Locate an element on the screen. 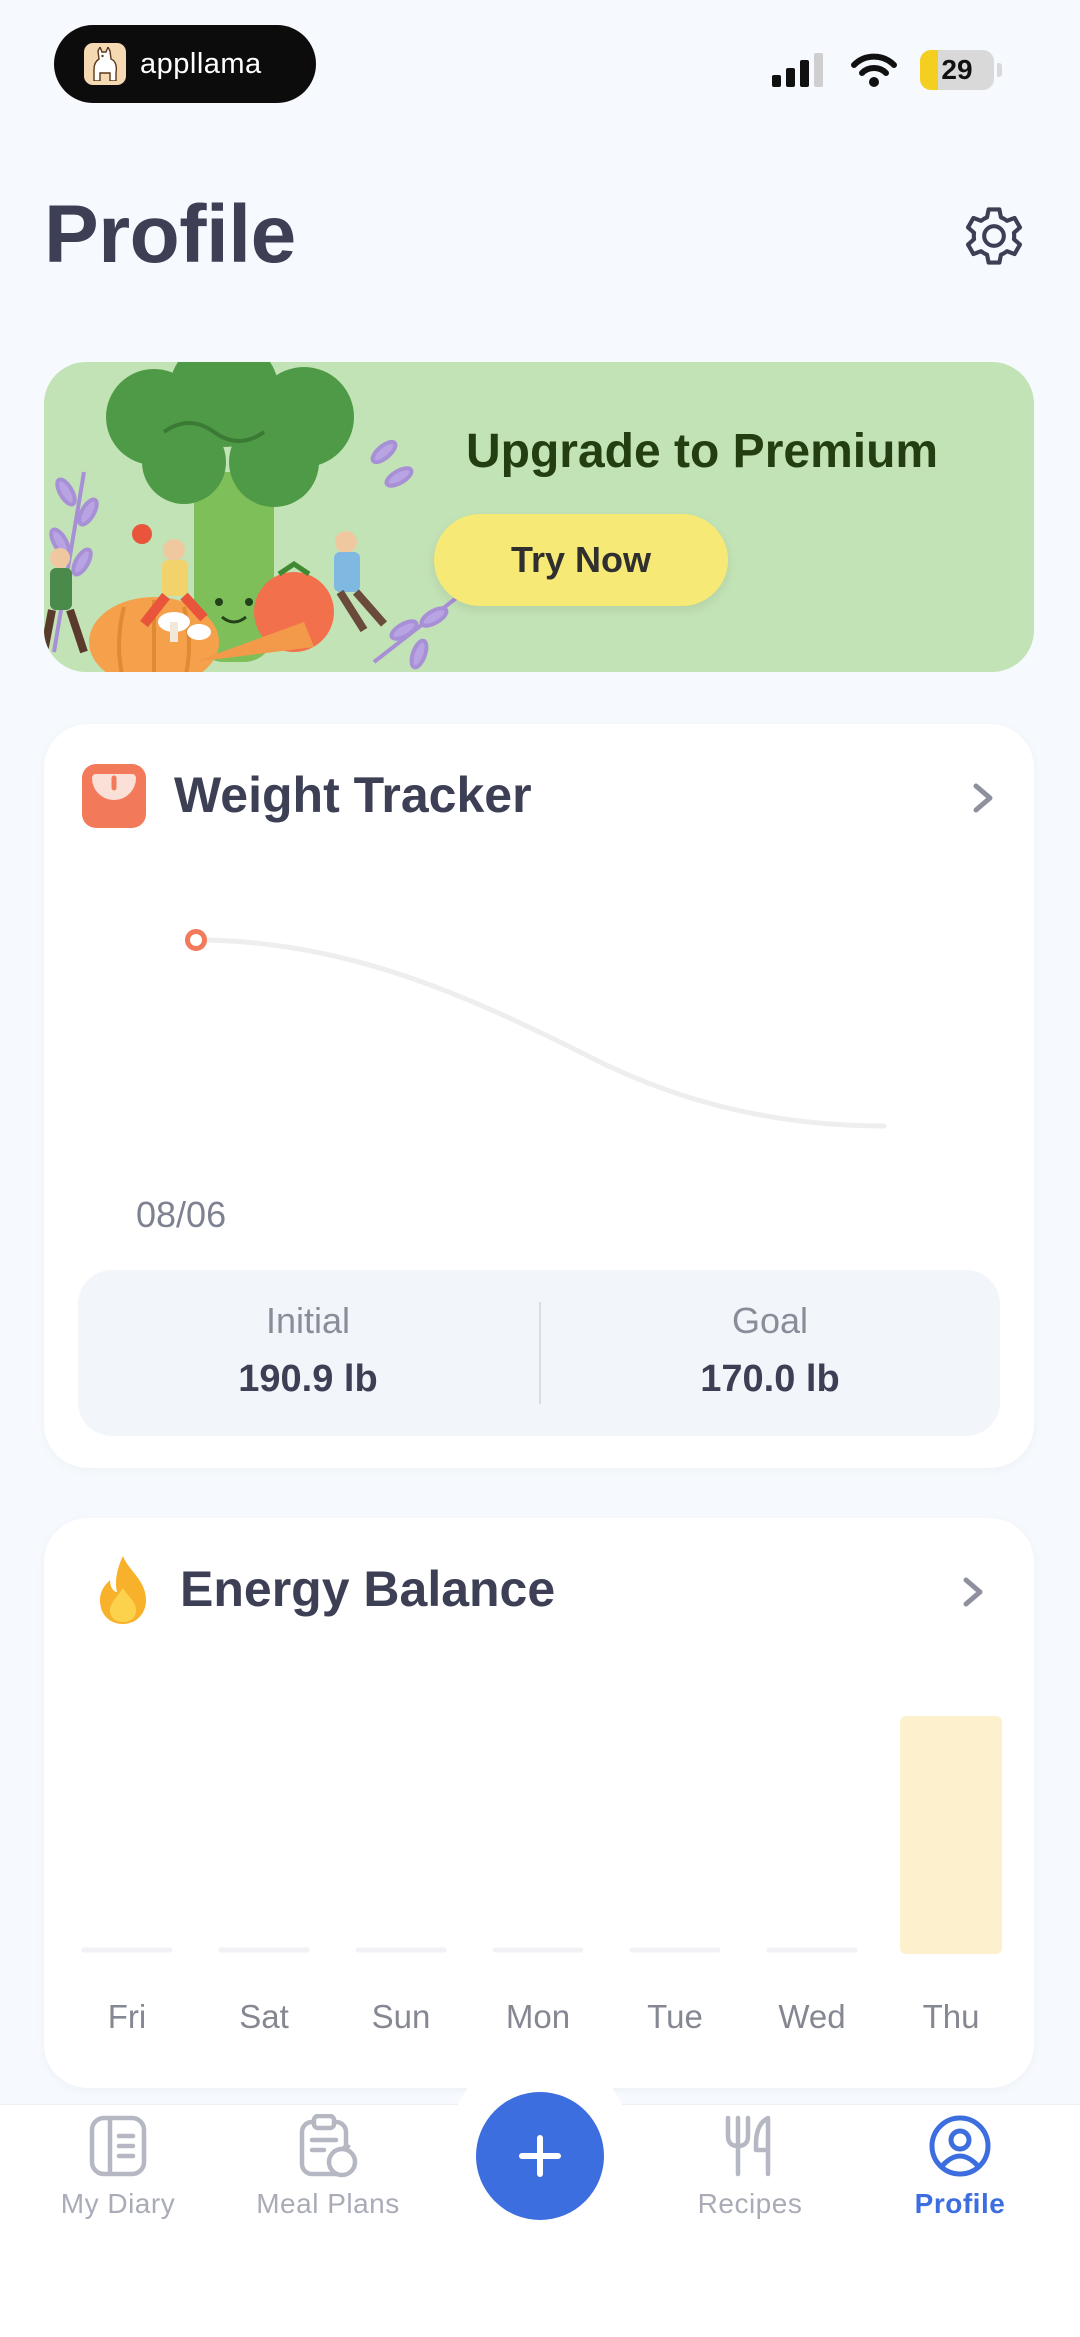 Image resolution: width=1080 pixels, height=2337 pixels. recording-indicator-pill: appllama is located at coordinates (185, 64).